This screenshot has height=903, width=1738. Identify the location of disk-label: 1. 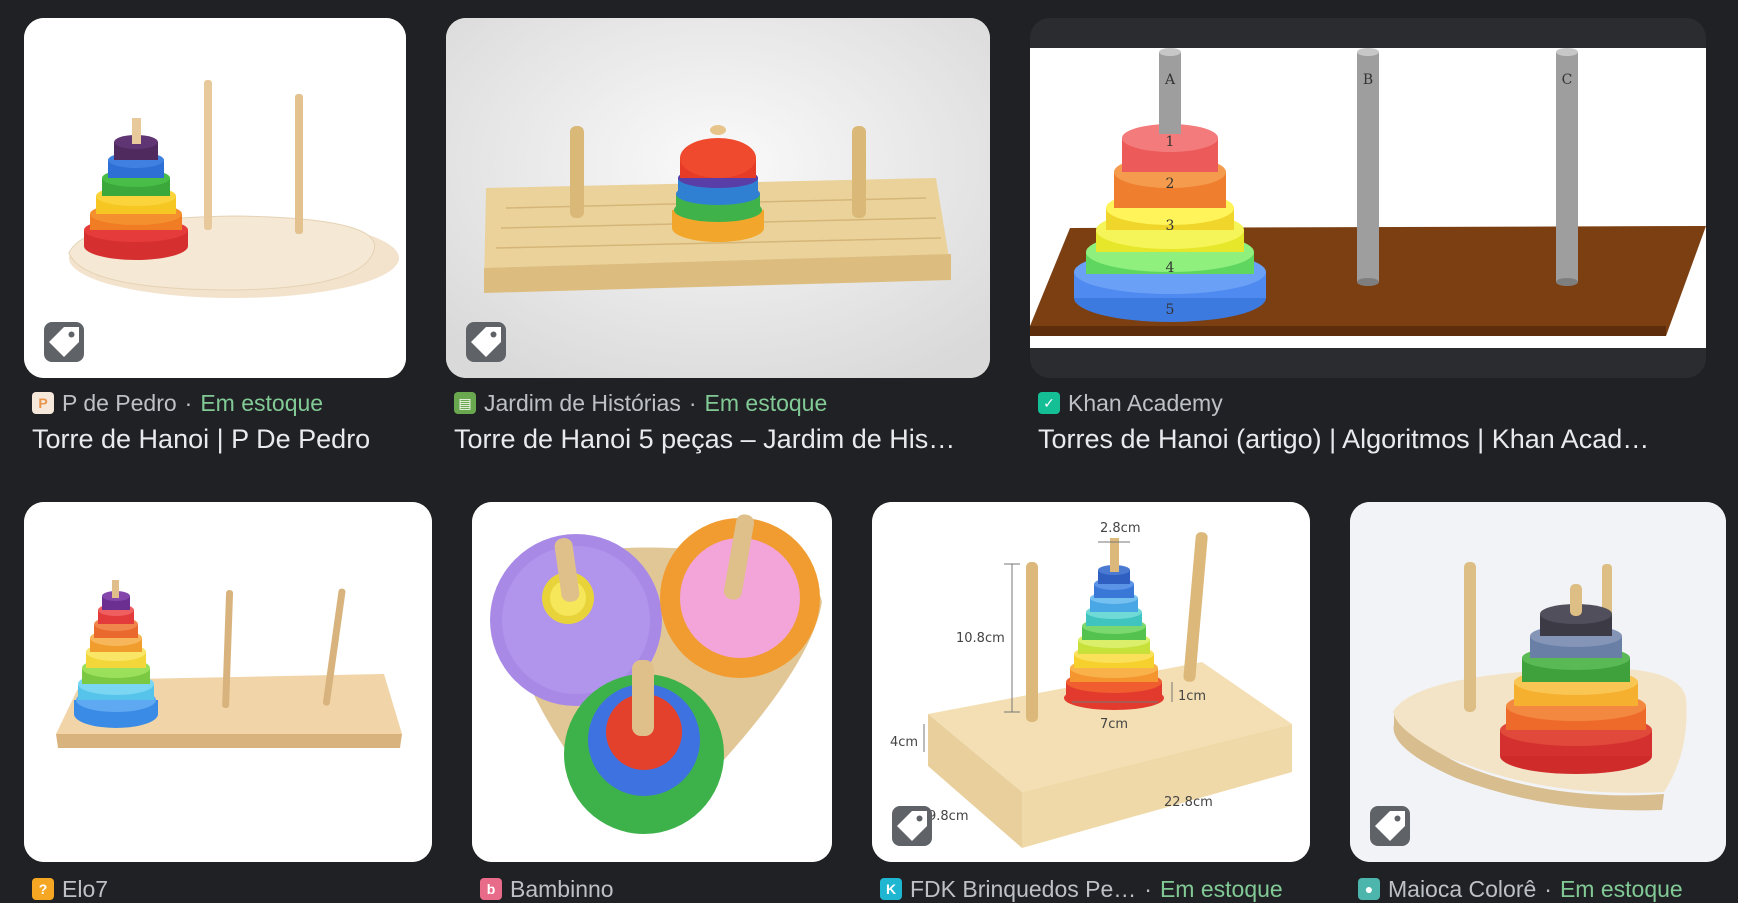
(1170, 142).